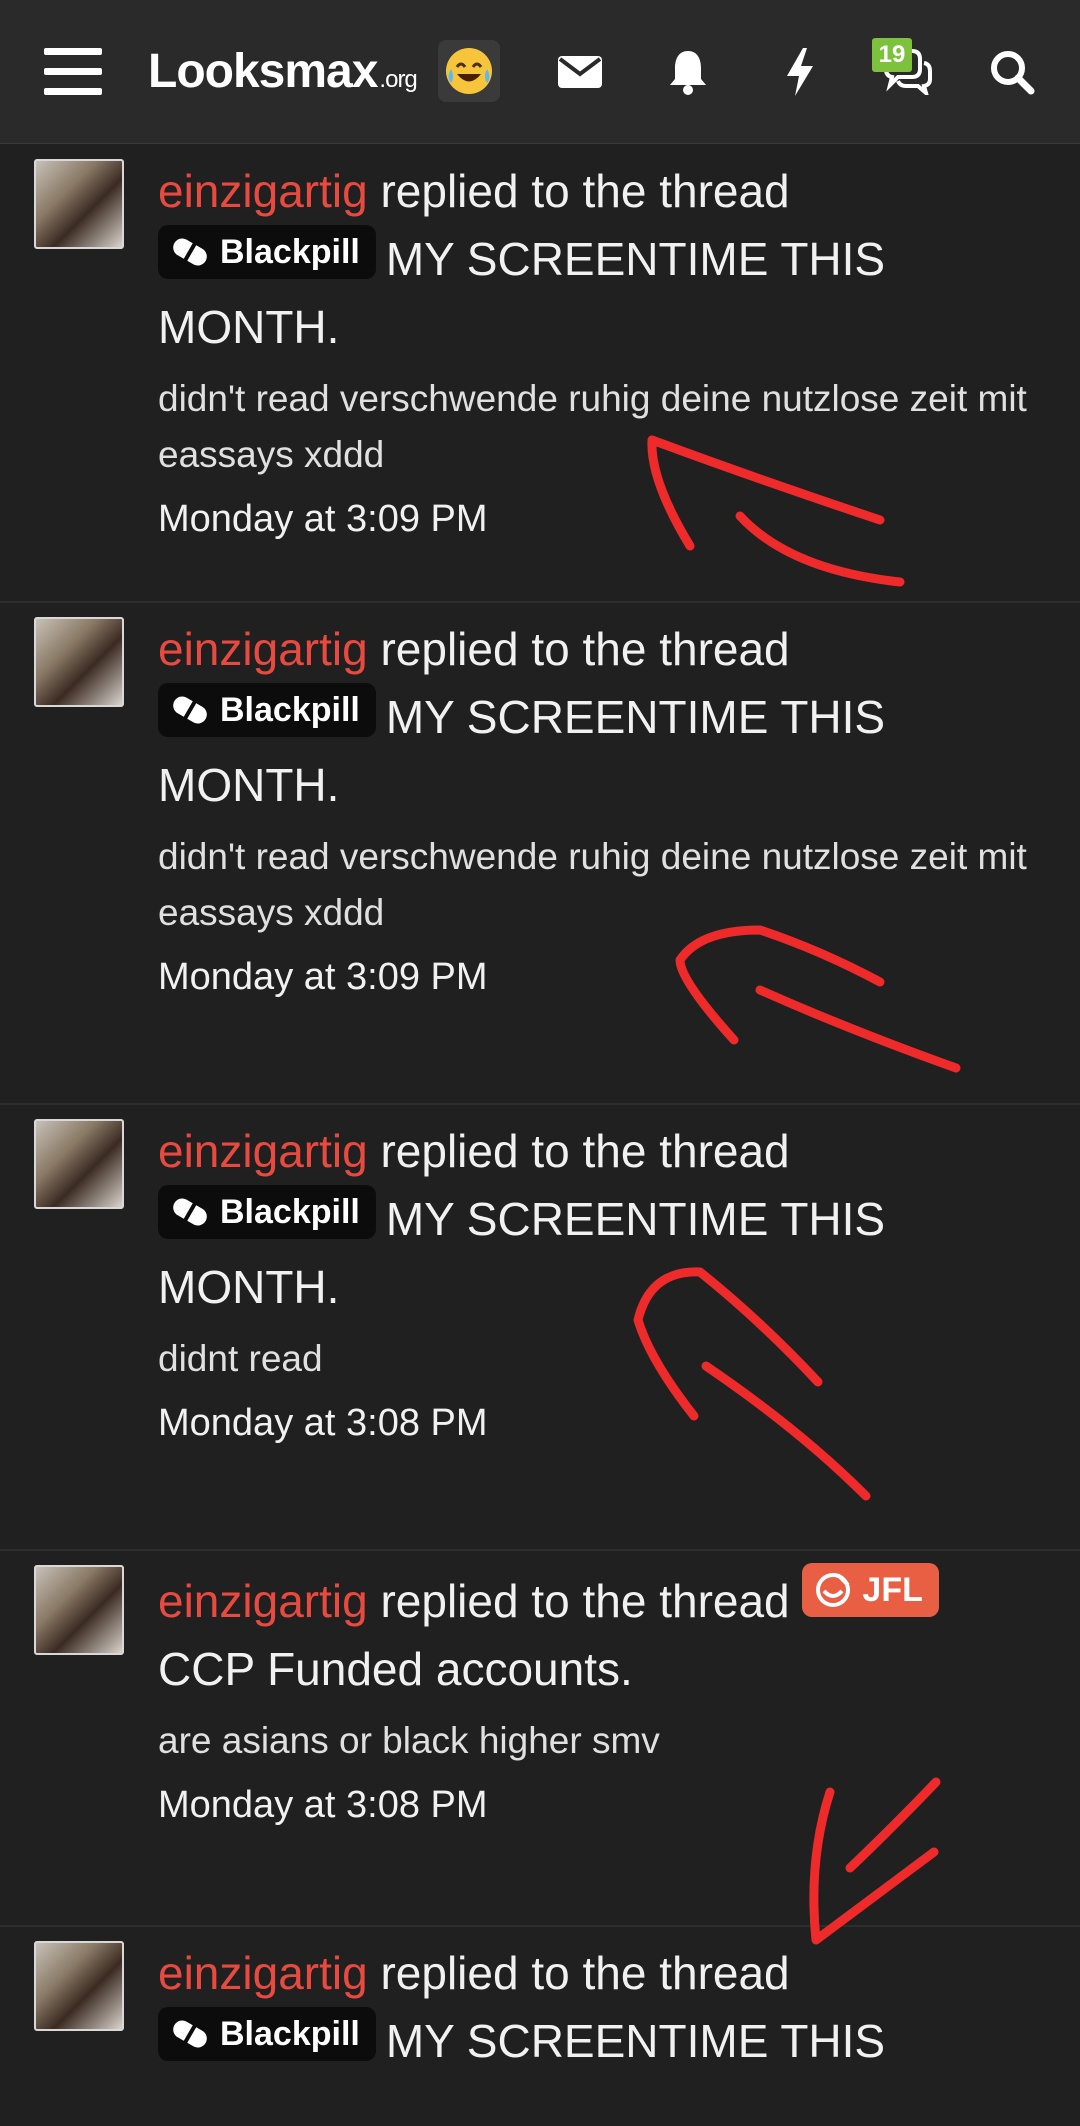 The height and width of the screenshot is (2126, 1080). What do you see at coordinates (73, 72) in the screenshot?
I see `hamburger-menu-icon` at bounding box center [73, 72].